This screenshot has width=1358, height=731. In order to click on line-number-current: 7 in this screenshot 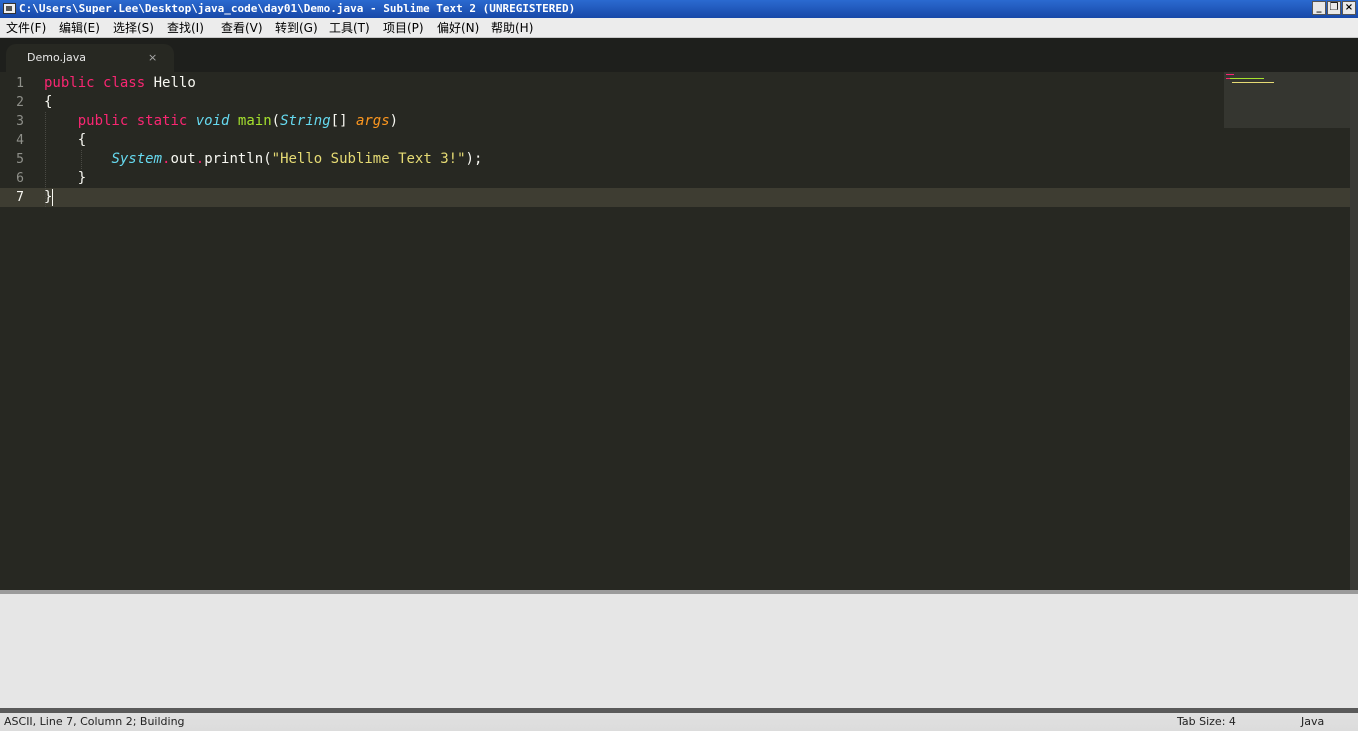, I will do `click(20, 197)`.